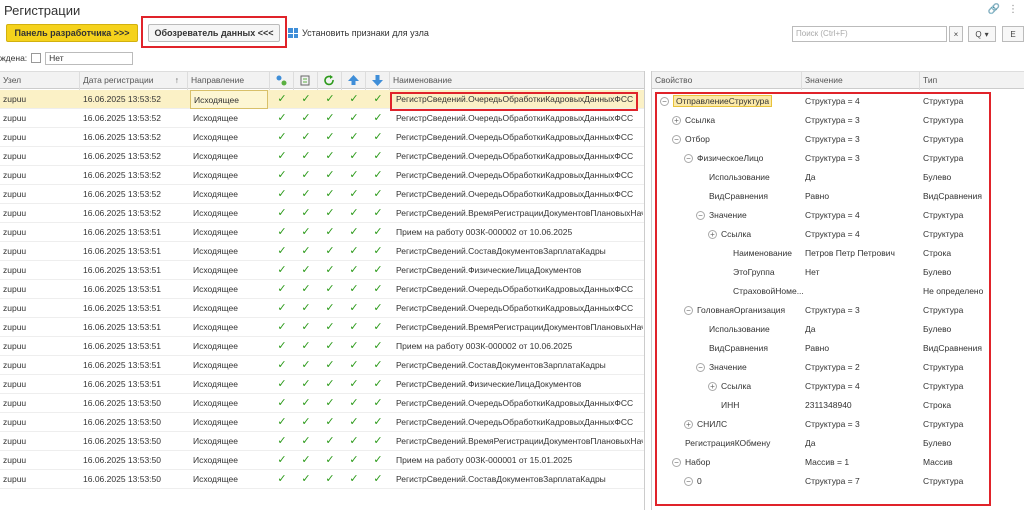 The height and width of the screenshot is (510, 1024). Describe the element at coordinates (517, 81) in the screenshot. I see `col-name: Наименование` at that location.